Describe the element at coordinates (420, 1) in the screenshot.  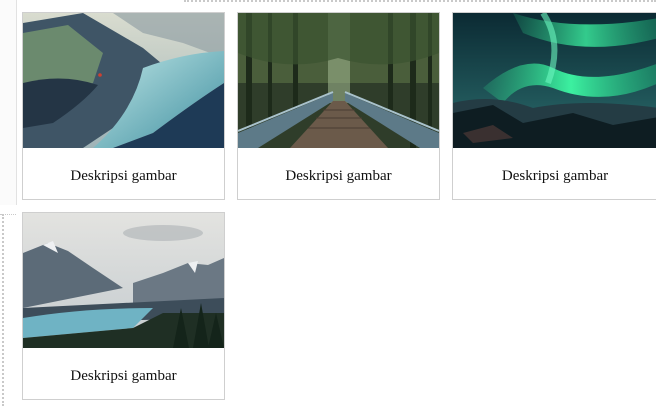
I see `dotted-guide-top` at that location.